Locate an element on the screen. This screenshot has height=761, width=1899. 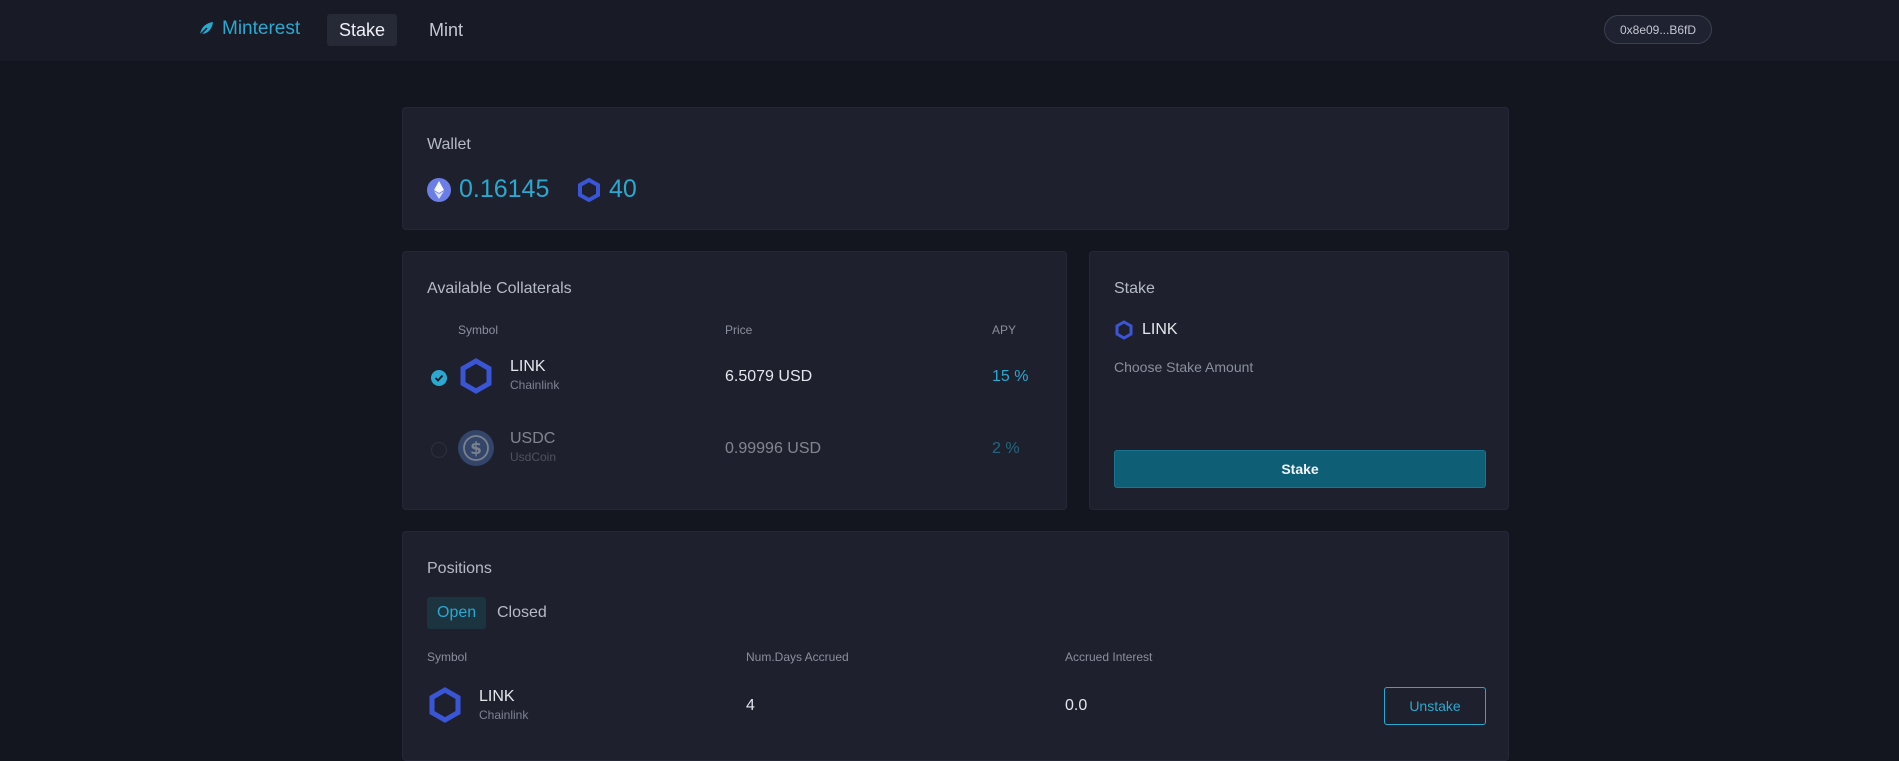
collateral-radio-link is located at coordinates (439, 378).